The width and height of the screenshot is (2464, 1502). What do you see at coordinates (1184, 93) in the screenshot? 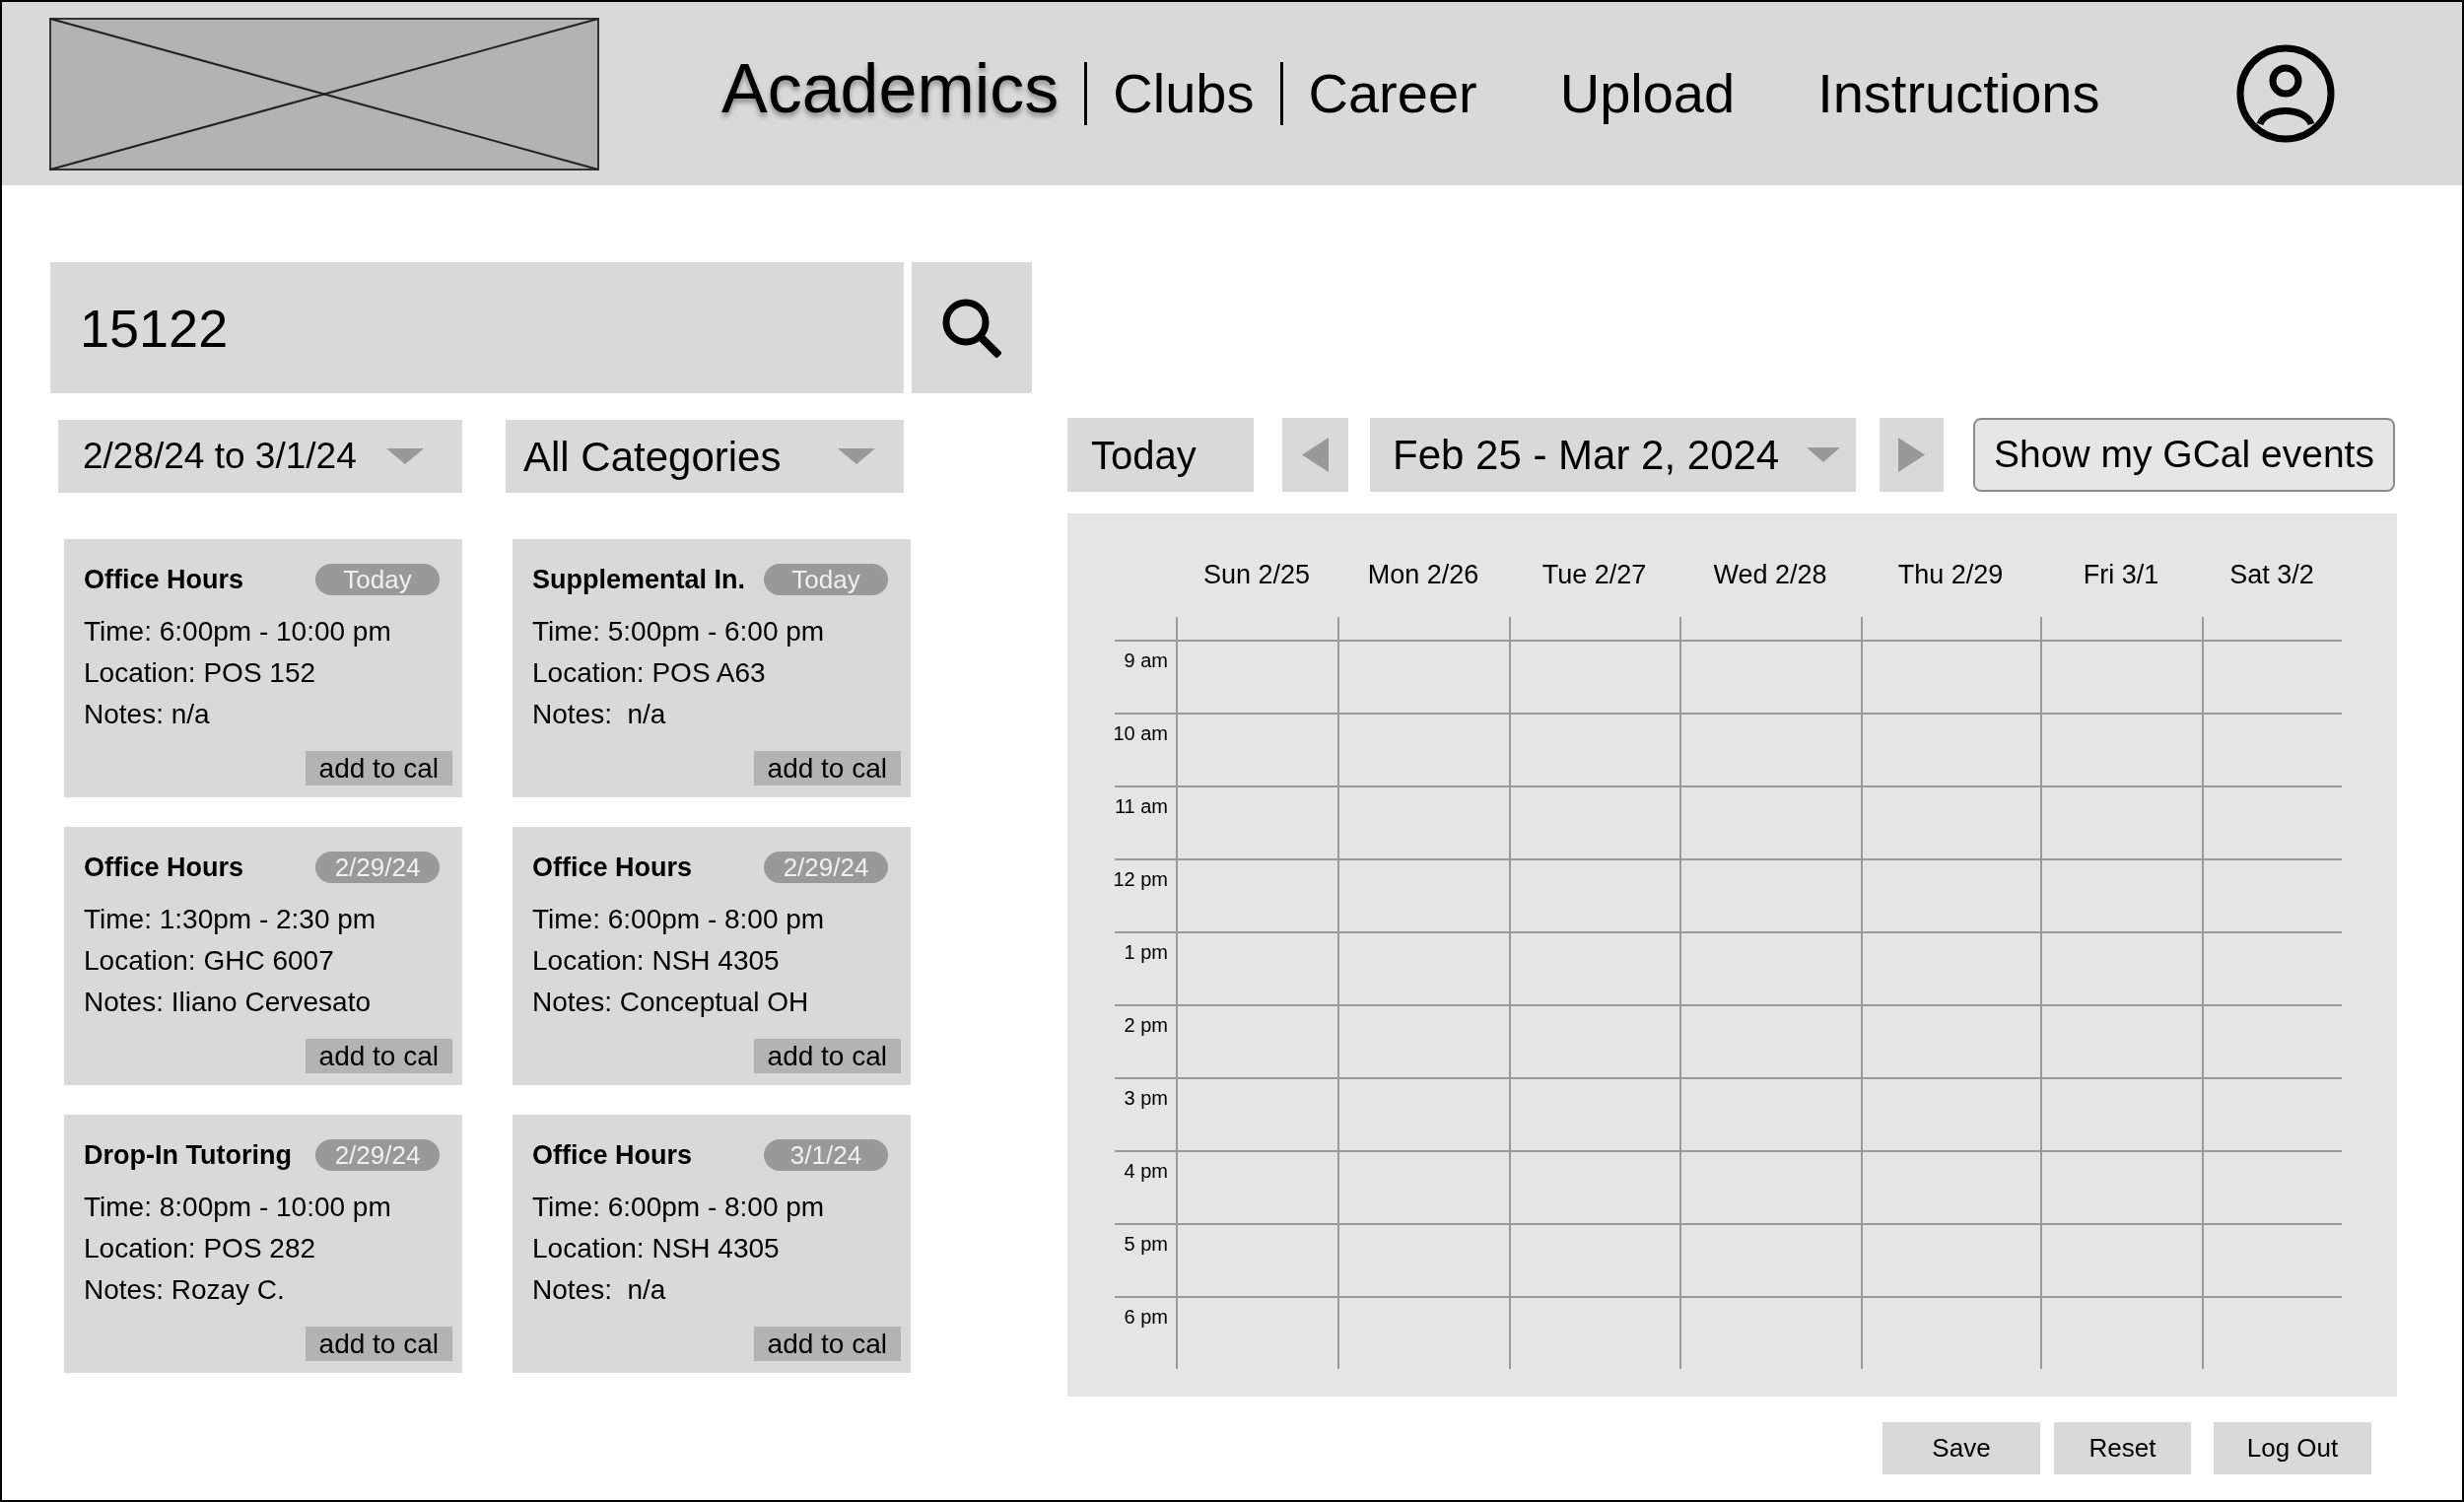
I see `nav-tab: Clubs` at bounding box center [1184, 93].